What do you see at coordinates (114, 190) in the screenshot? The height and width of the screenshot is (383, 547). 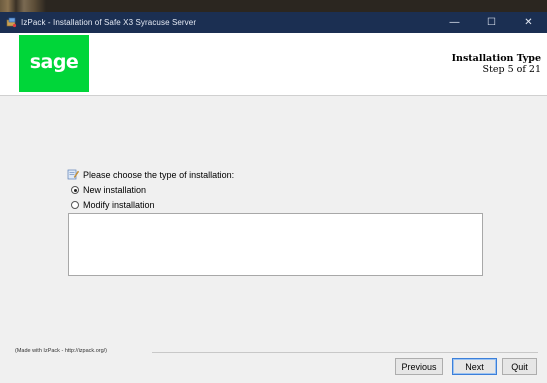 I see `new-installation-label: New installation` at bounding box center [114, 190].